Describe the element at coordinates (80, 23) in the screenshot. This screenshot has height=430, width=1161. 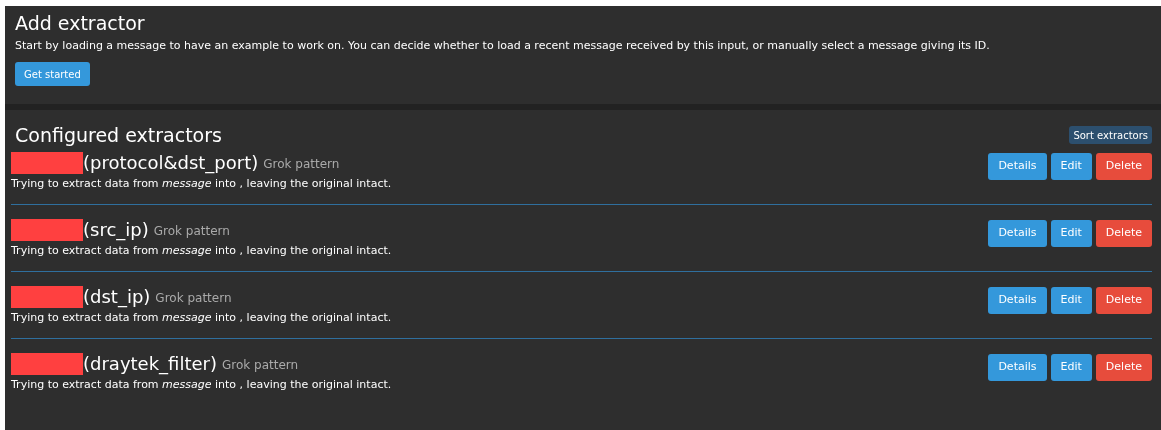
I see `section-title: Add extractor` at that location.